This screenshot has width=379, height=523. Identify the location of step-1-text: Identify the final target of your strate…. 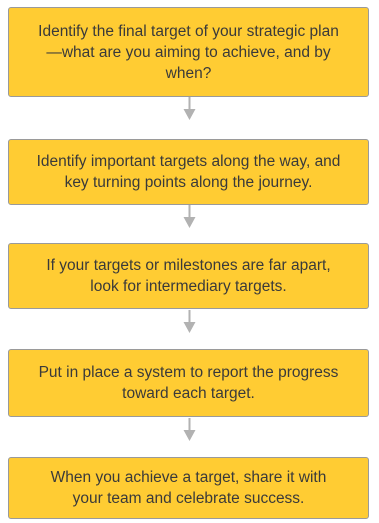
(188, 52).